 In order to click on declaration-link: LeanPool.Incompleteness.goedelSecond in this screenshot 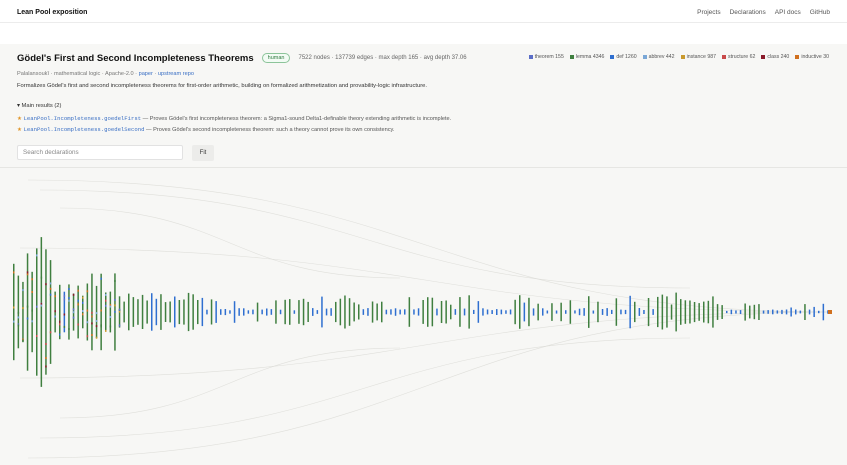, I will do `click(84, 129)`.